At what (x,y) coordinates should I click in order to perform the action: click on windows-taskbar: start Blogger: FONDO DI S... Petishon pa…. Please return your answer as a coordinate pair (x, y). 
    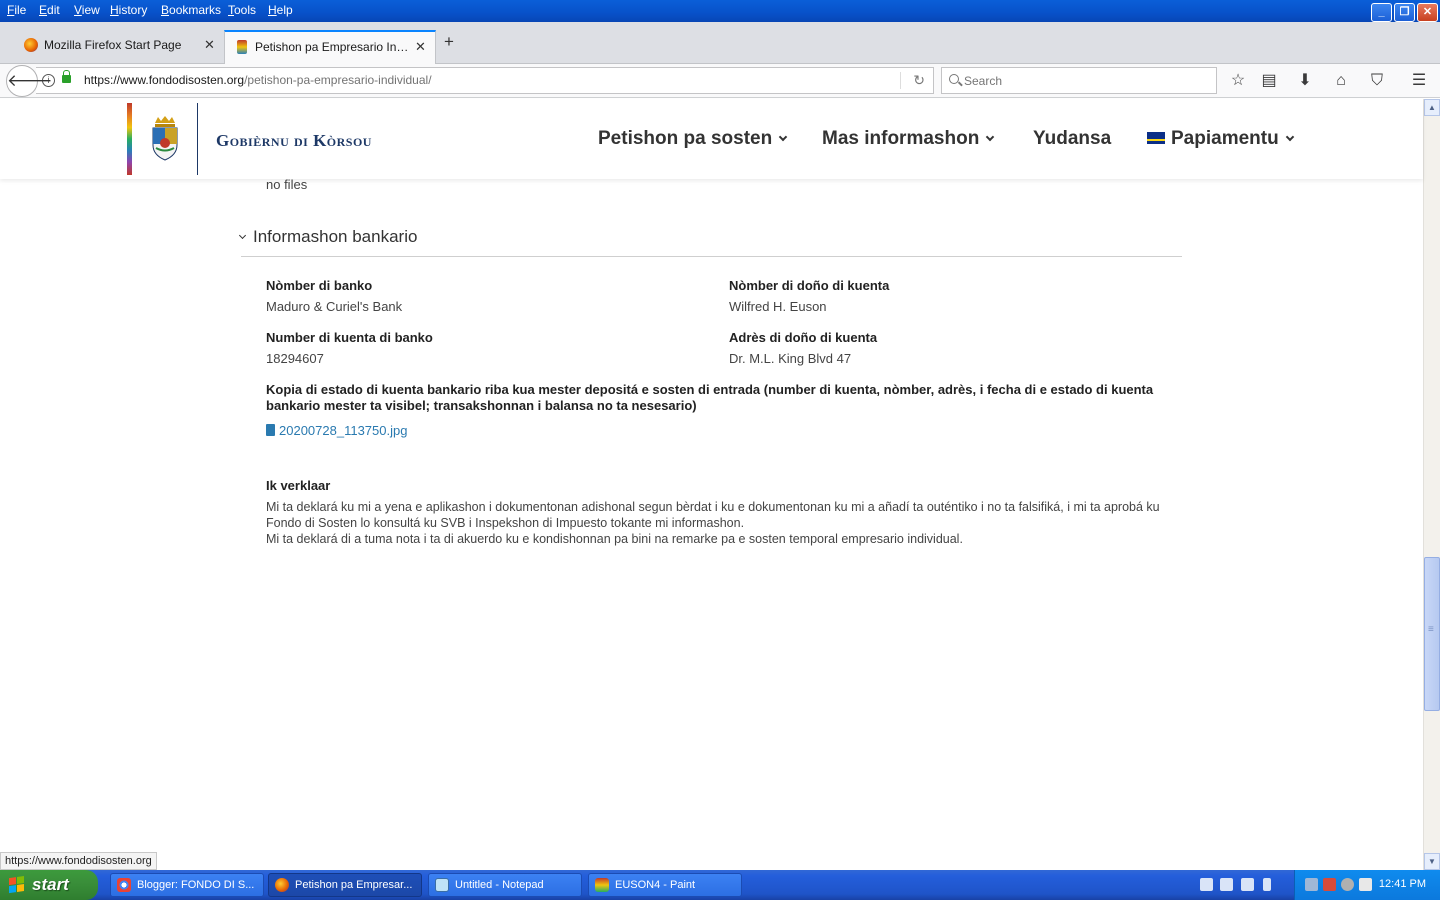
    Looking at the image, I should click on (720, 885).